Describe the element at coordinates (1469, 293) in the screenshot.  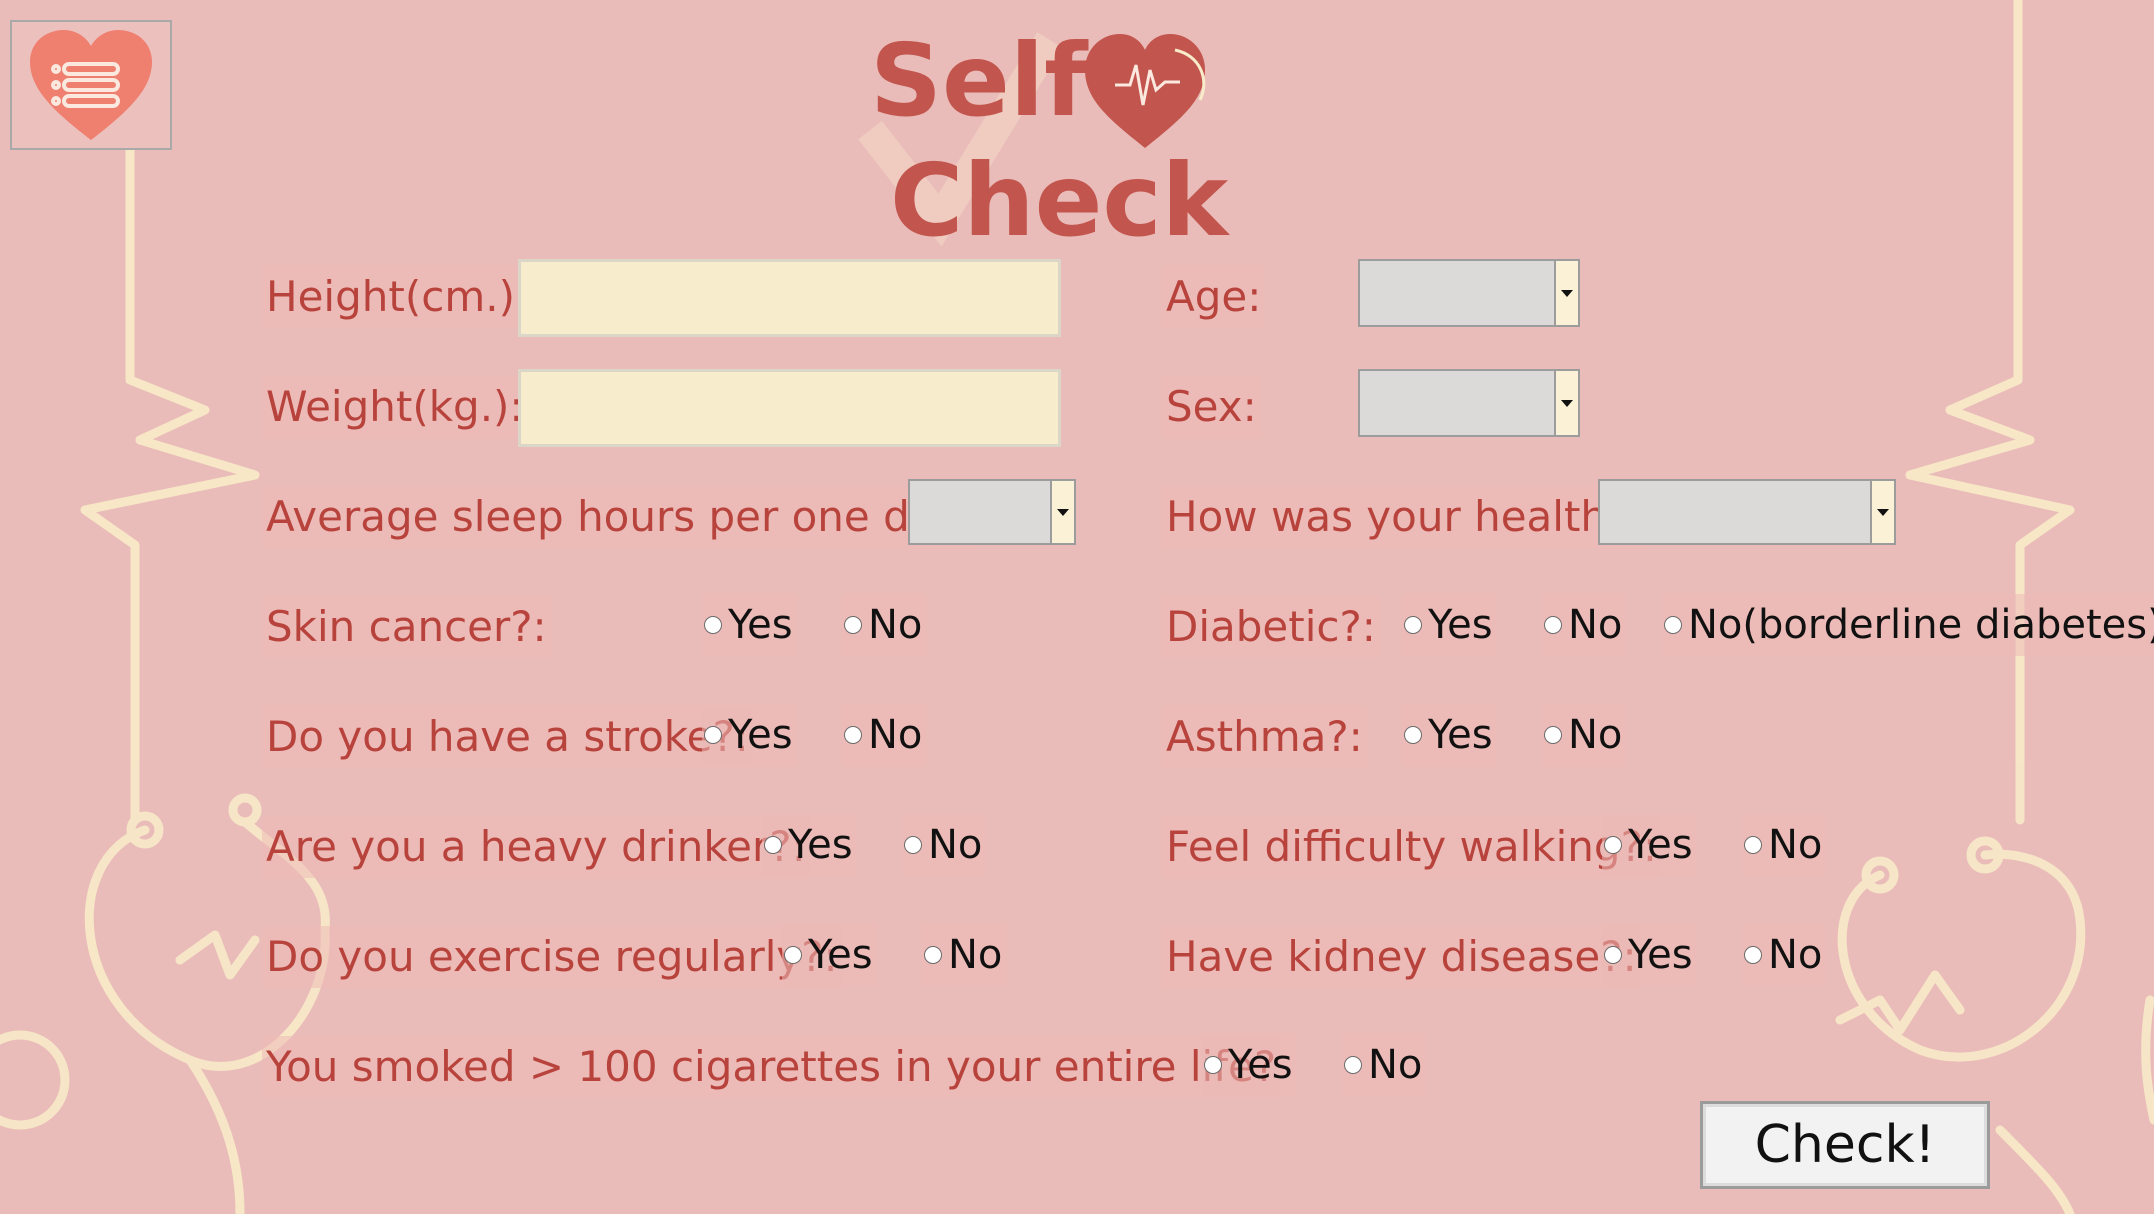
I see `age-select` at that location.